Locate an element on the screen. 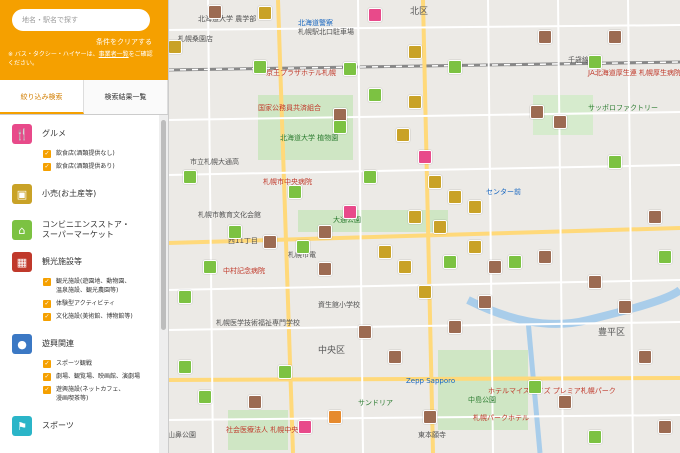 The height and width of the screenshot is (453, 680). scrollbar-thumb is located at coordinates (163, 225).